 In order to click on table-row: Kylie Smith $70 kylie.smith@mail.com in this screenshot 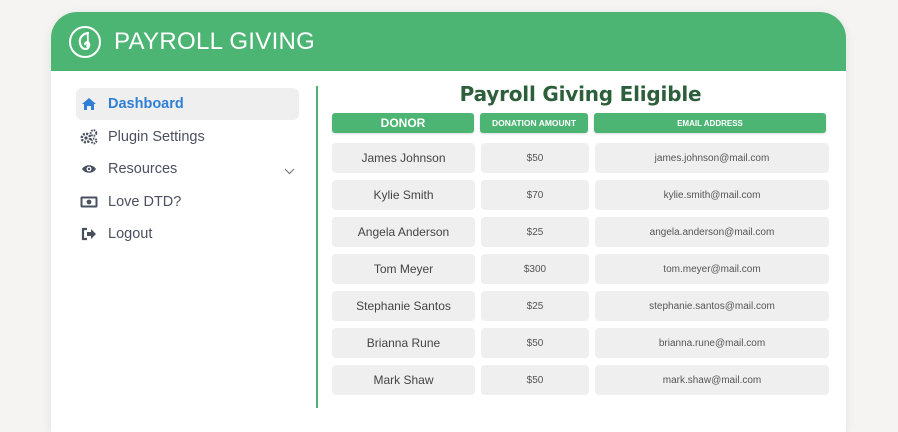, I will do `click(580, 198)`.